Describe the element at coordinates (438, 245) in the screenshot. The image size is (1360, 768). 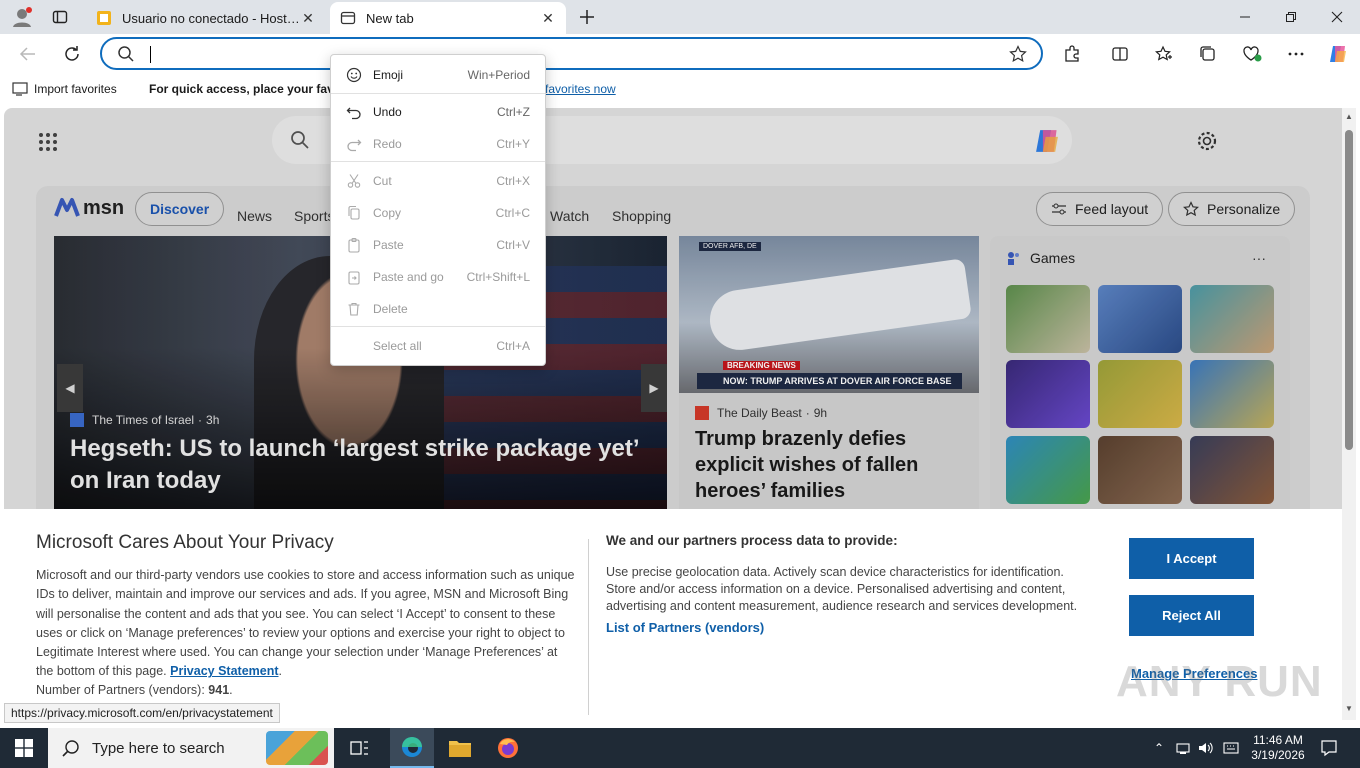
I see `menu-item-paste: Paste Ctrl+V` at that location.